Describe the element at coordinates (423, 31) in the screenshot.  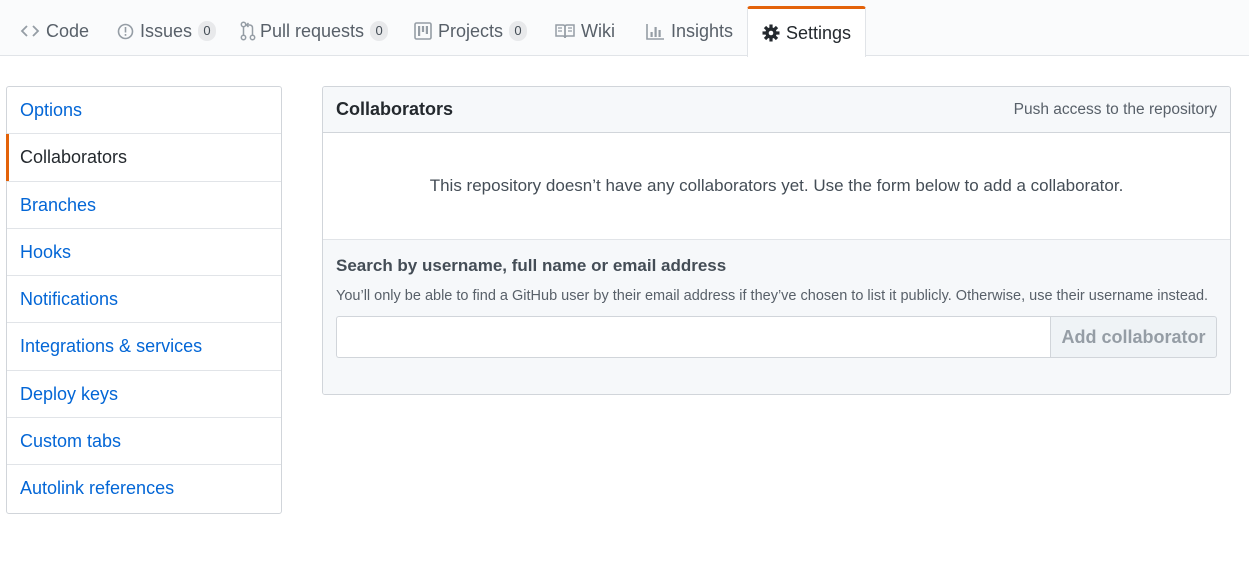
I see `project-icon` at that location.